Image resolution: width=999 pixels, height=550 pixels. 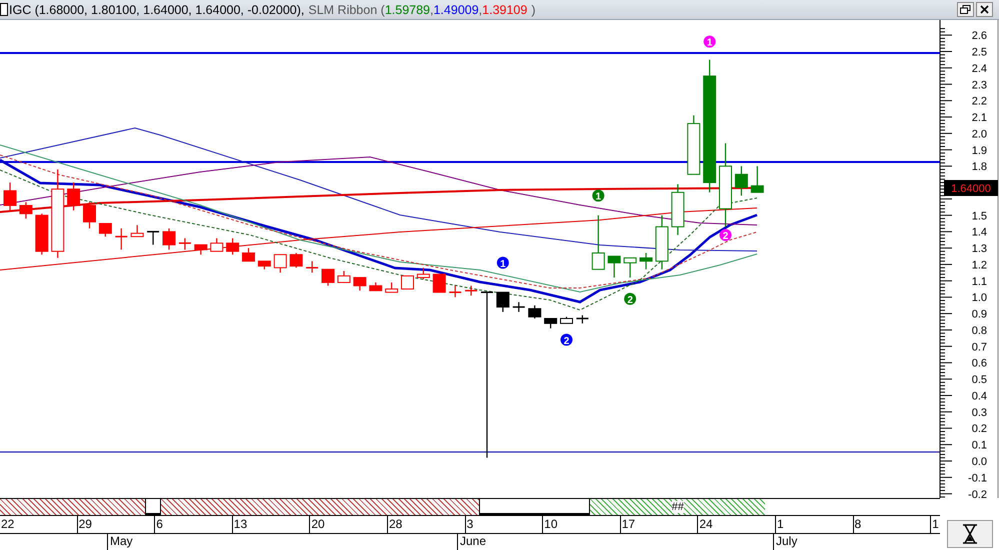 I want to click on close-button, so click(x=984, y=9).